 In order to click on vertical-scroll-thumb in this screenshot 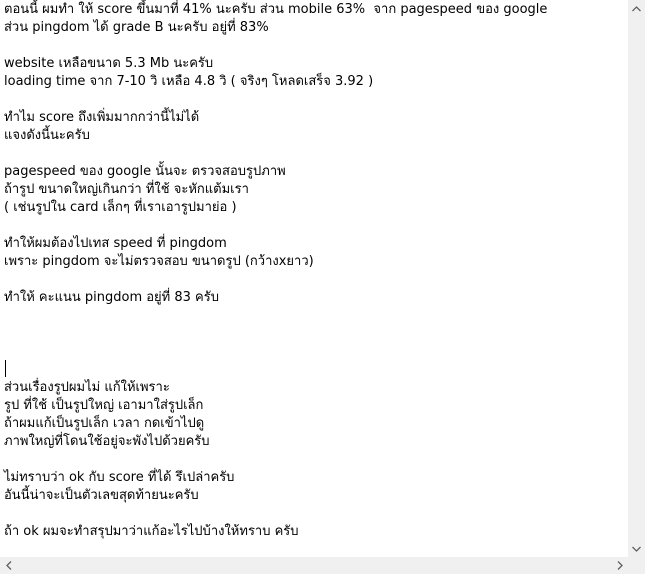, I will do `click(636, 277)`.